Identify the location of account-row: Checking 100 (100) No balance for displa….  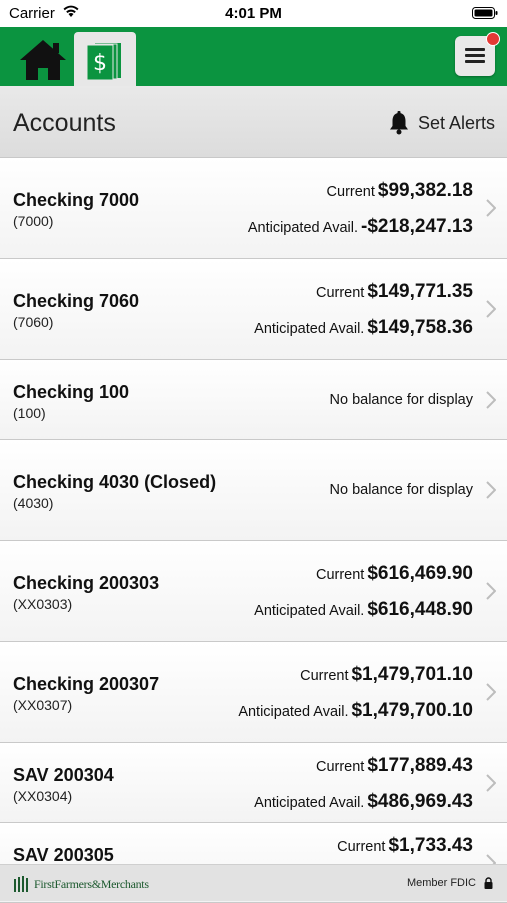
(253, 400).